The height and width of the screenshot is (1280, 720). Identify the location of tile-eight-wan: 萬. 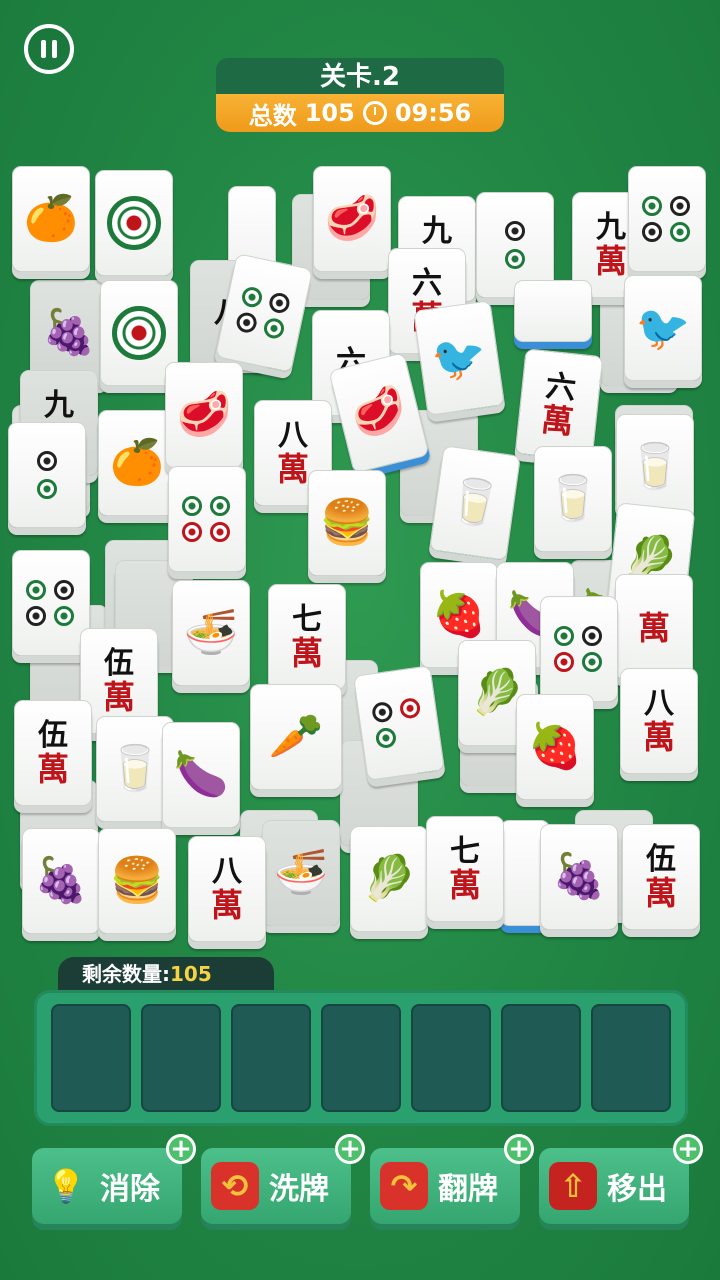
(654, 627).